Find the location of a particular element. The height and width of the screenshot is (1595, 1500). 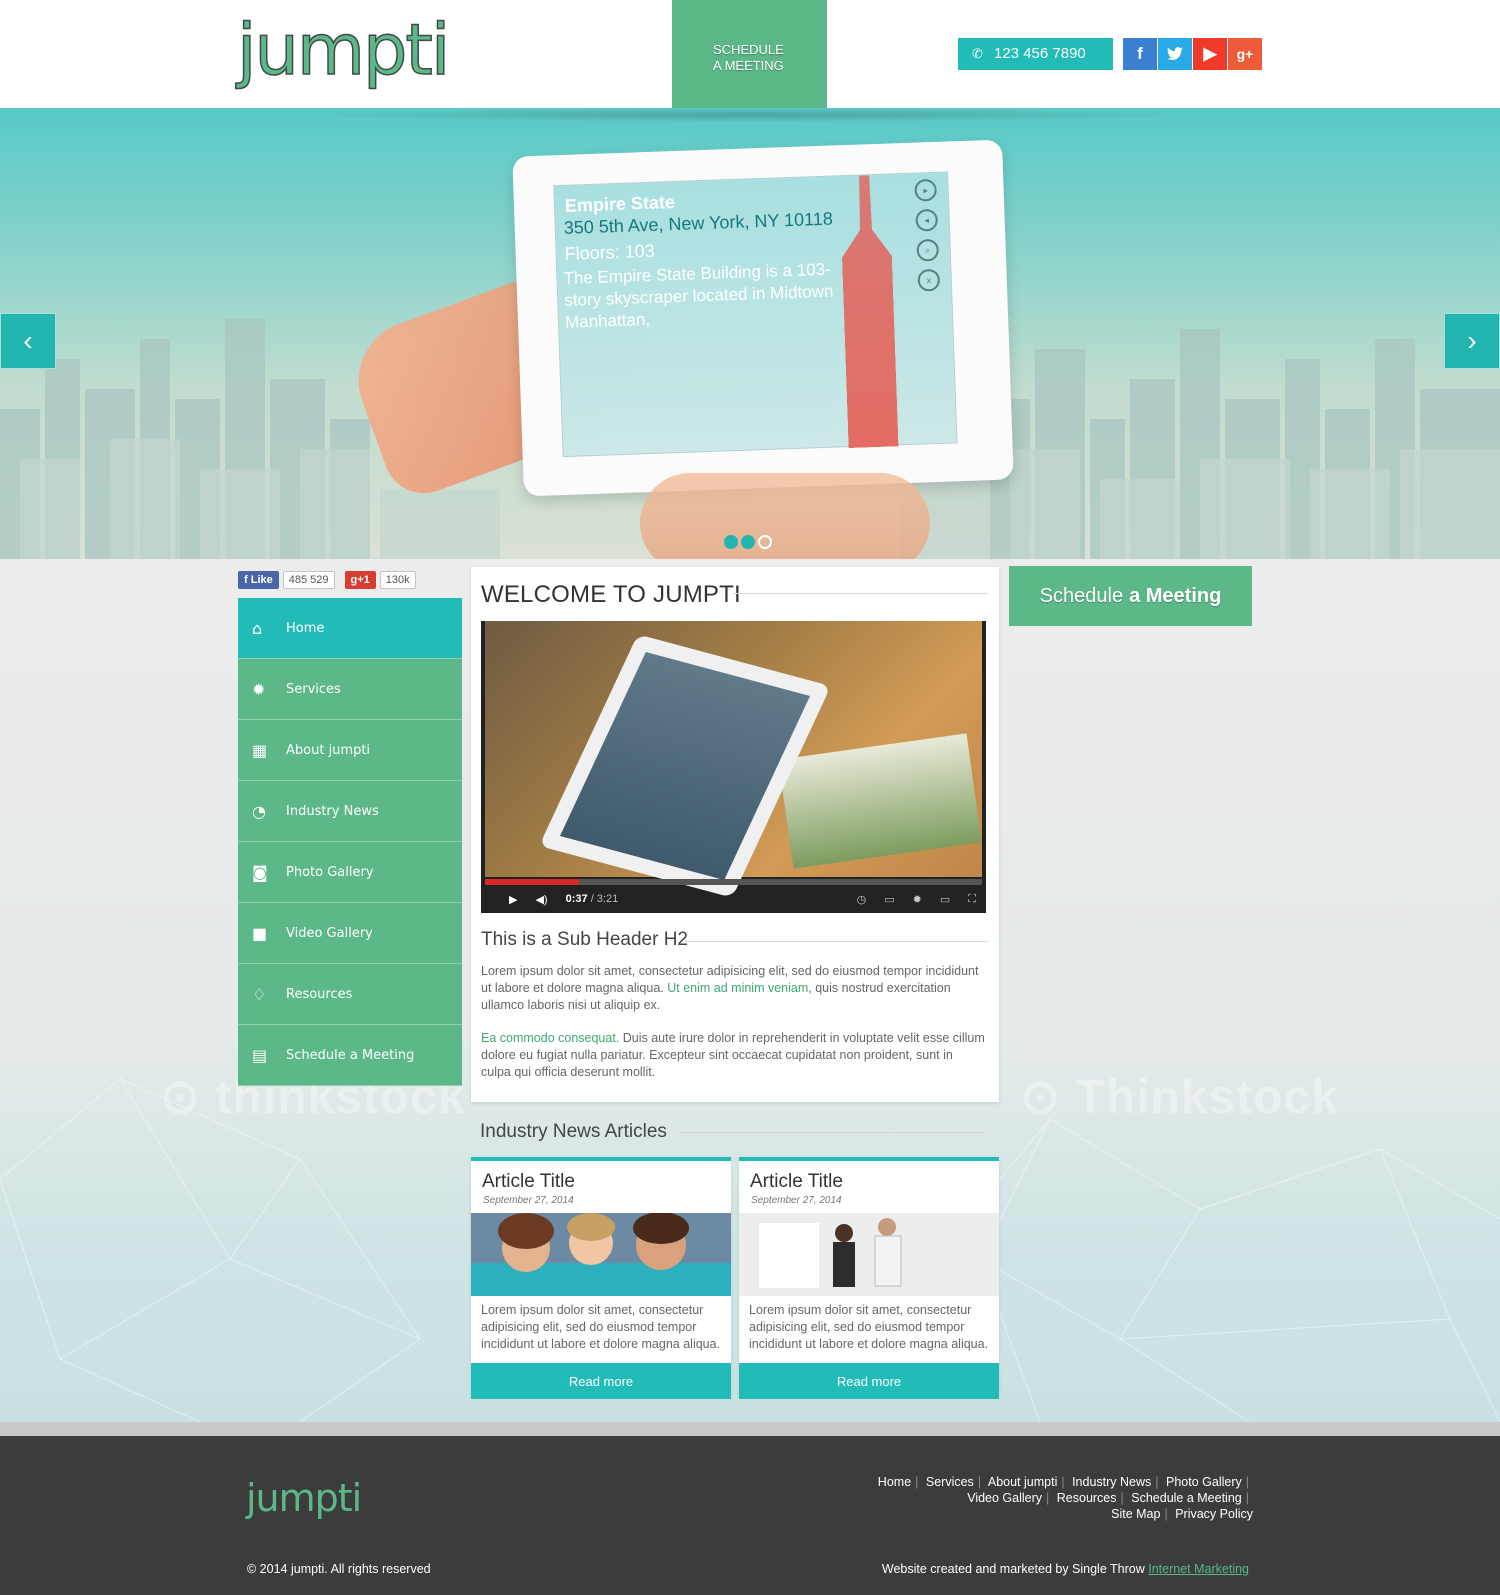

sidebar-item-schedule: ▤ Schedule a Meeting is located at coordinates (350, 1055).